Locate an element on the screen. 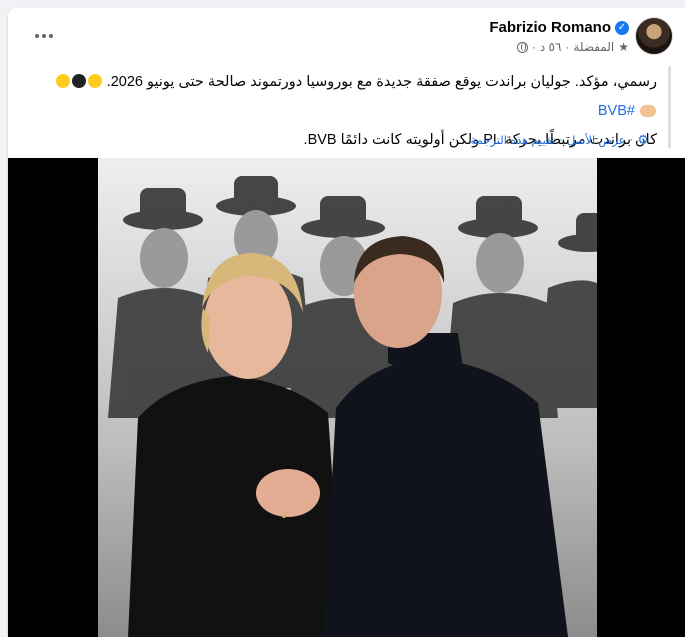 The image size is (685, 637). author-name: Fabrizio Romano is located at coordinates (550, 27).